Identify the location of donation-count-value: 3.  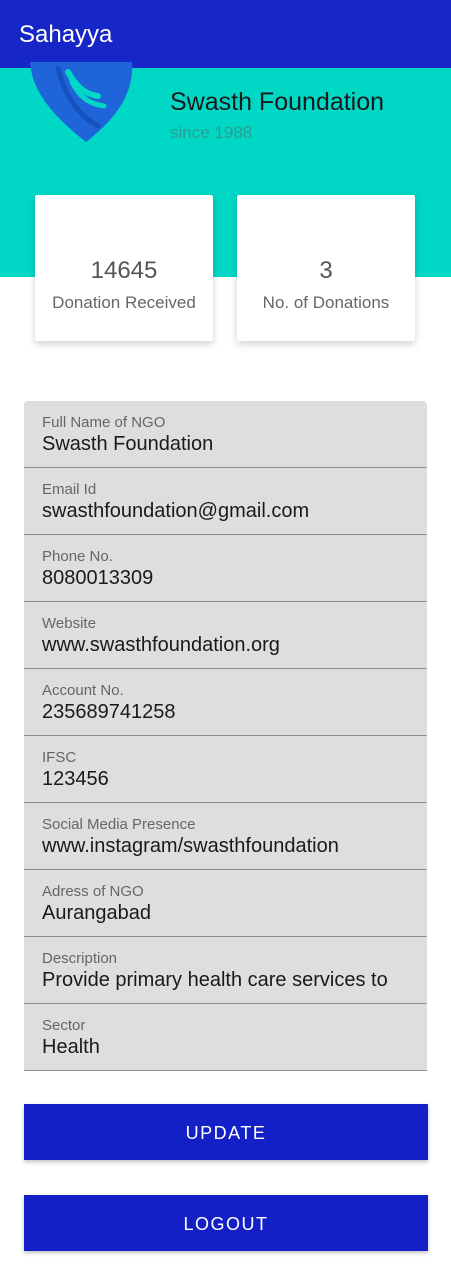
(326, 270).